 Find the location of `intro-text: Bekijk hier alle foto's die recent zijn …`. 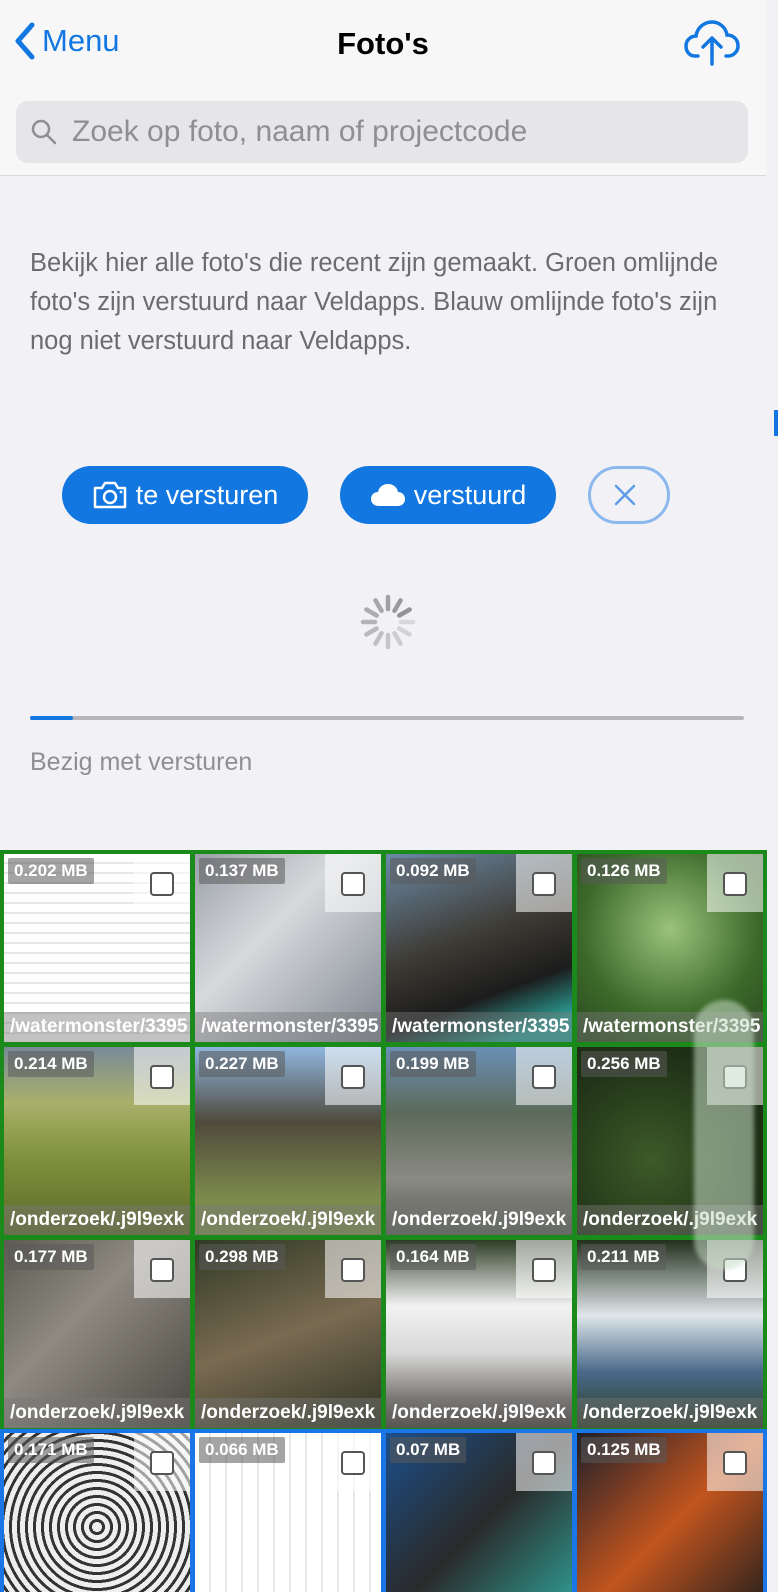

intro-text: Bekijk hier alle foto's die recent zijn … is located at coordinates (374, 302).